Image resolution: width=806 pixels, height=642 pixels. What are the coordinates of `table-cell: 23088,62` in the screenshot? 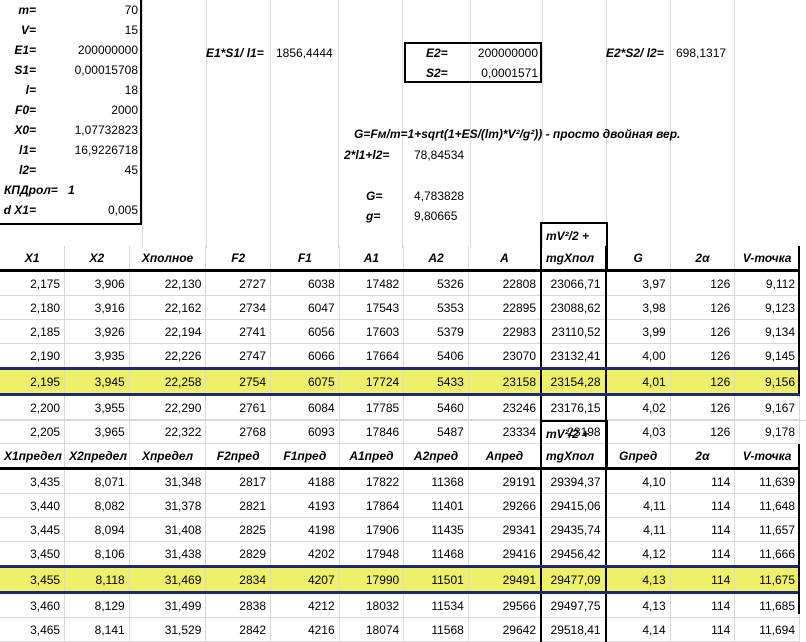 It's located at (574, 307).